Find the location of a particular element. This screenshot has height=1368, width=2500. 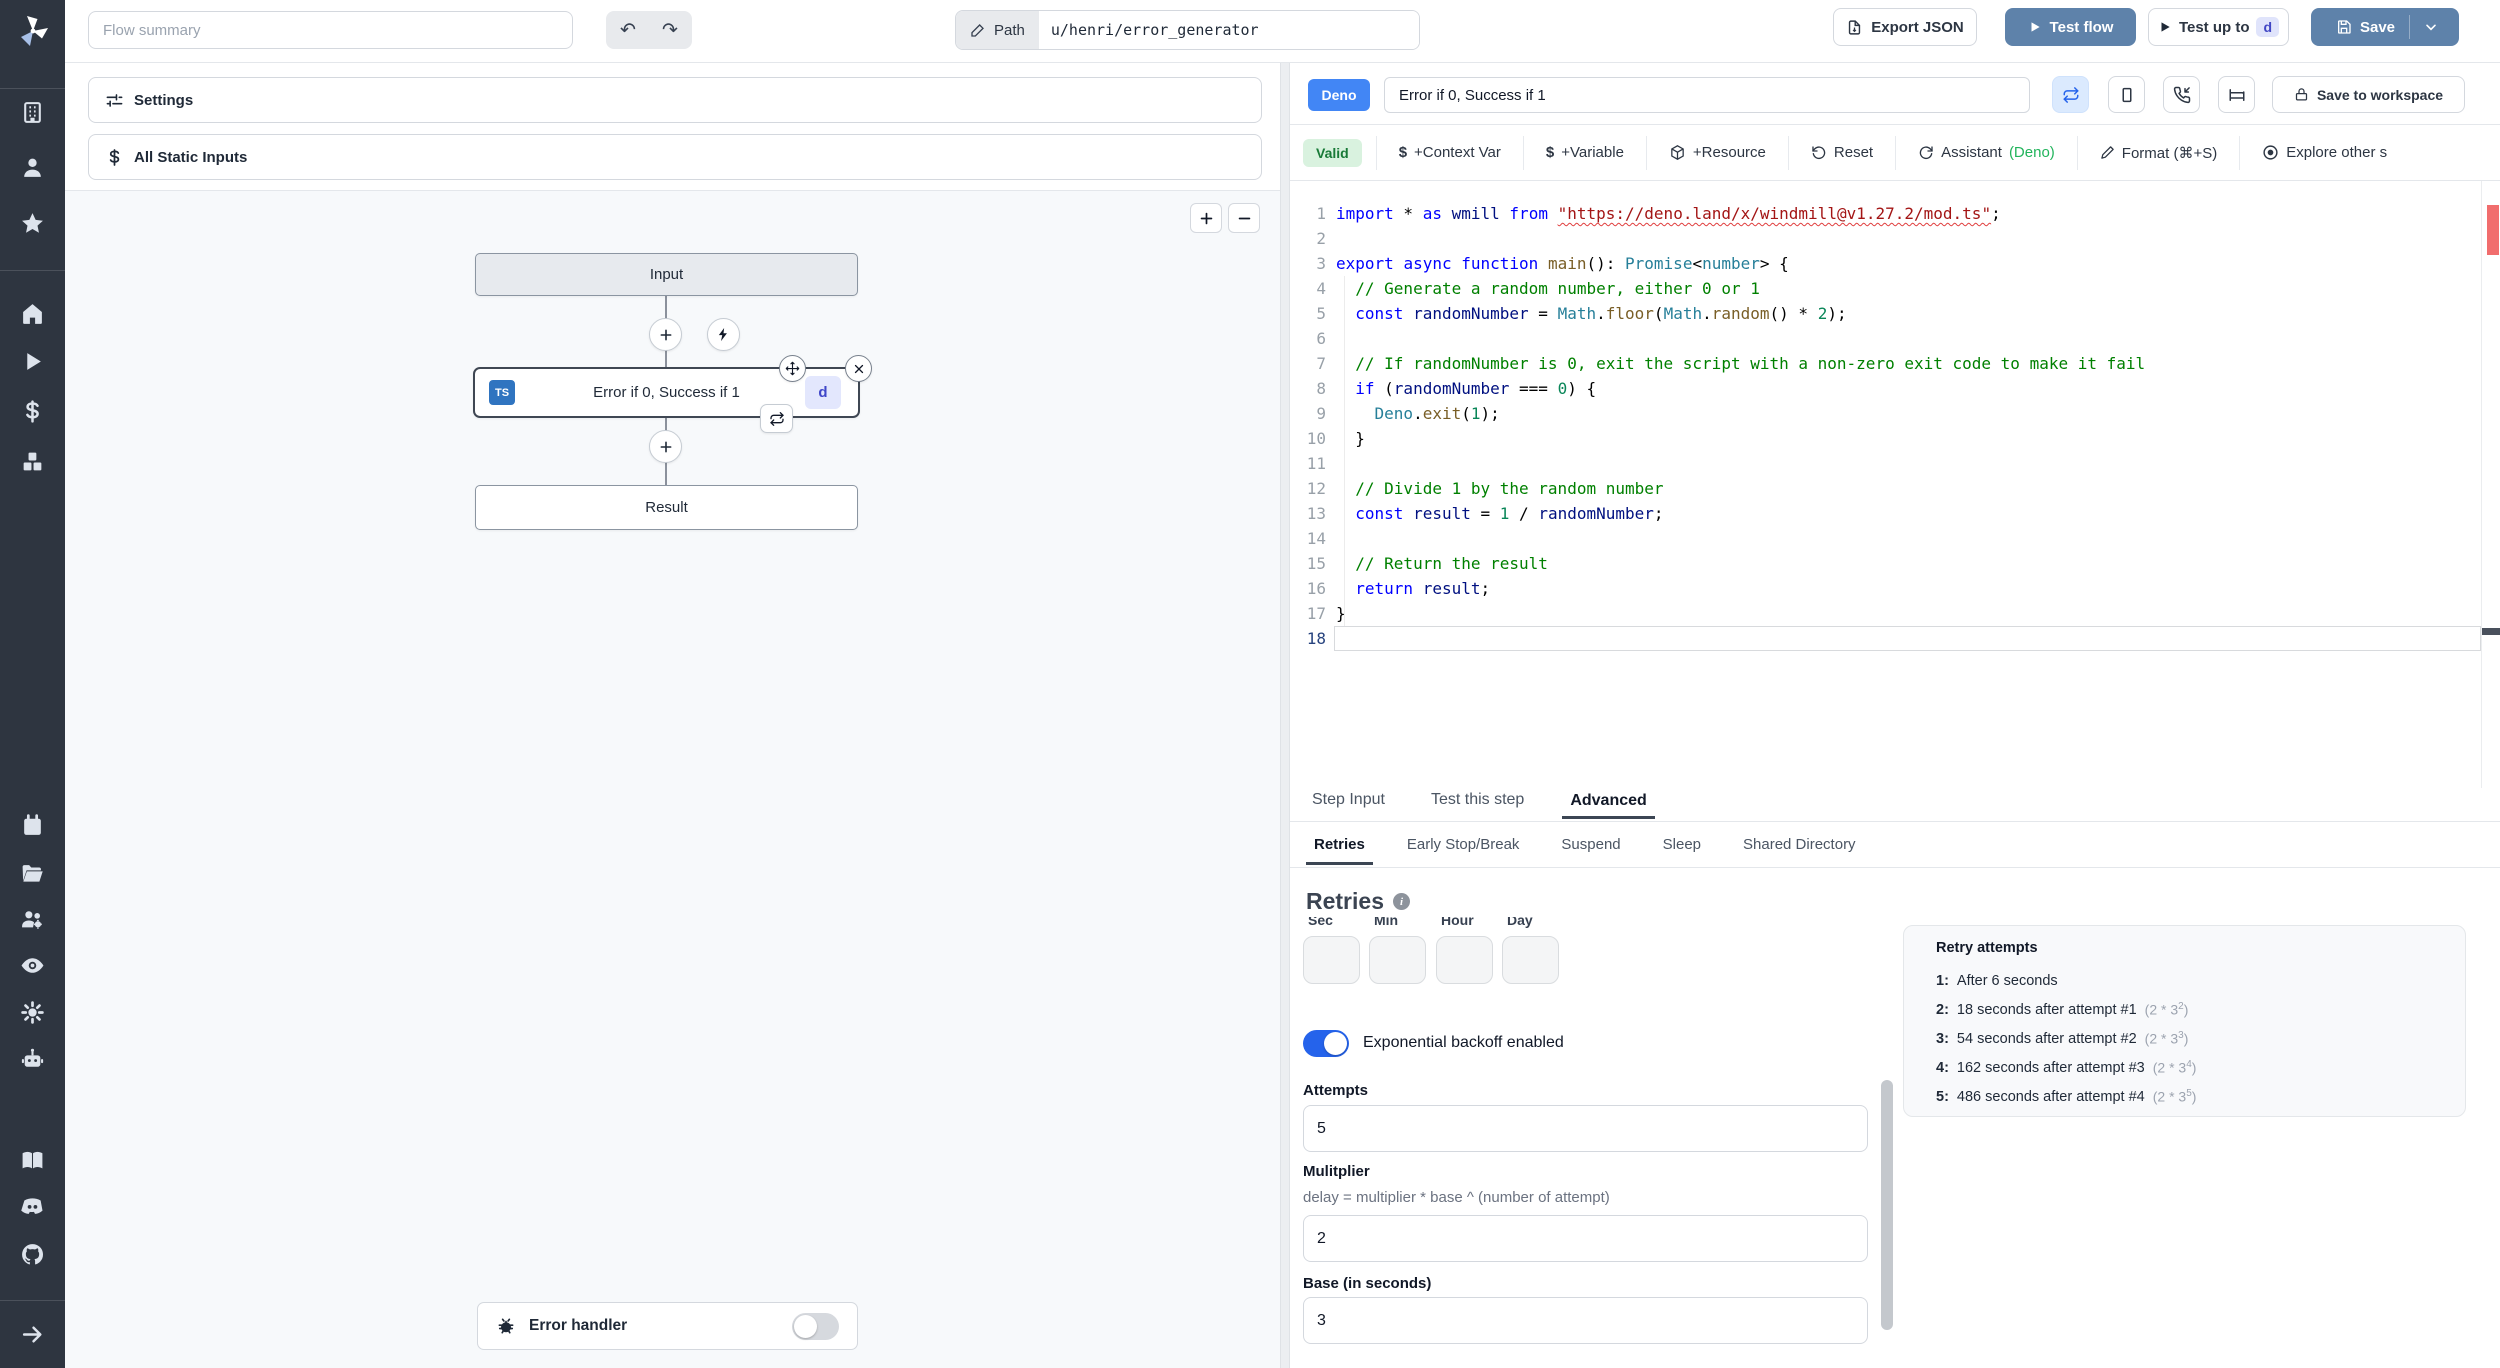

input-node: Input is located at coordinates (666, 274).